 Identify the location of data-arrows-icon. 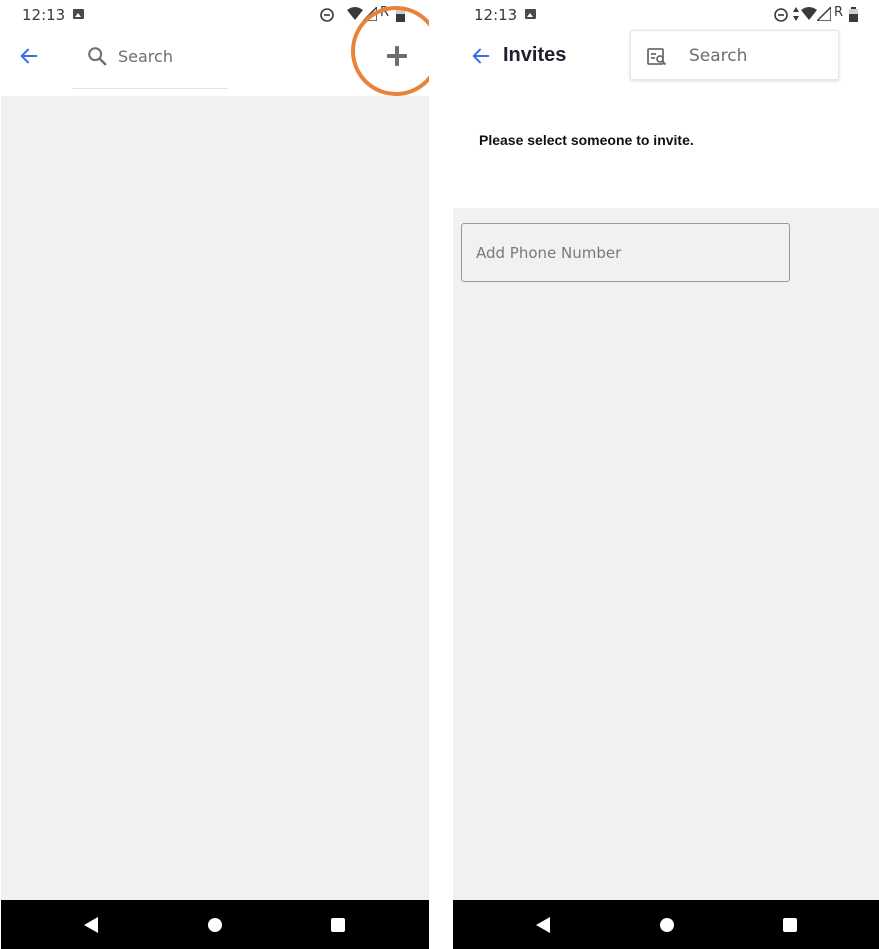
(796, 14).